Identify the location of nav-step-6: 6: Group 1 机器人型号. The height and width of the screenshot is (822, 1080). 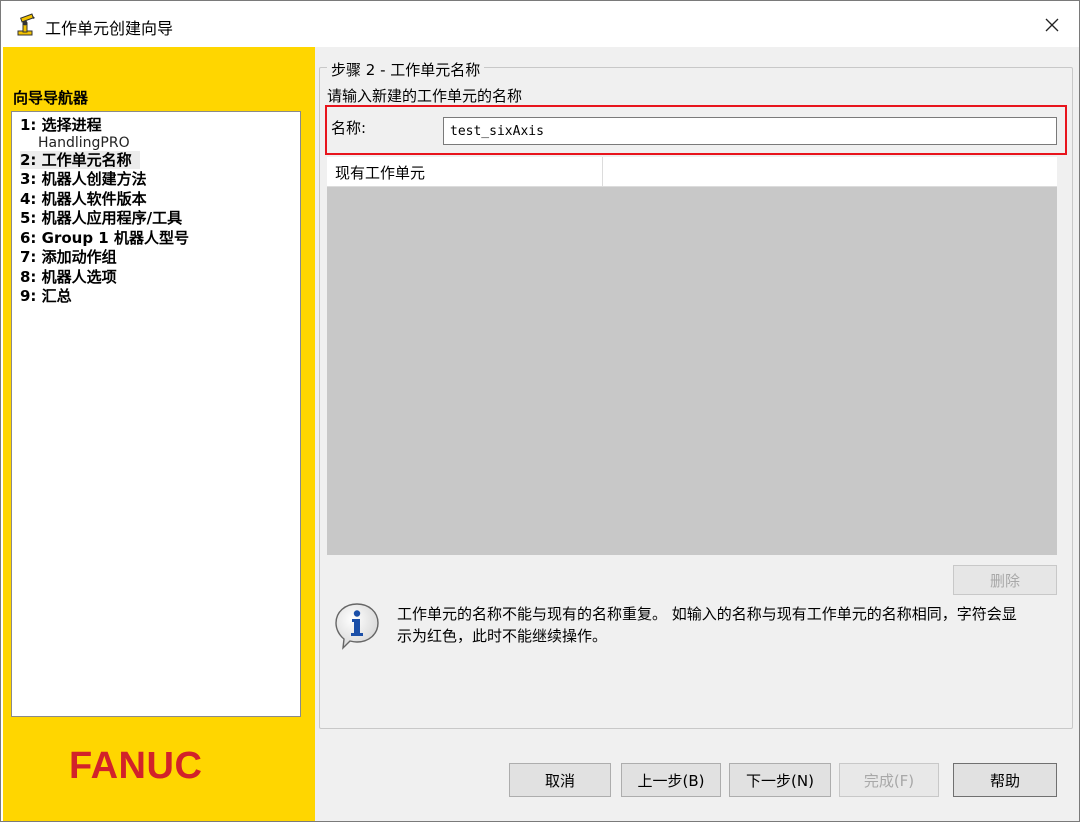
(160, 239).